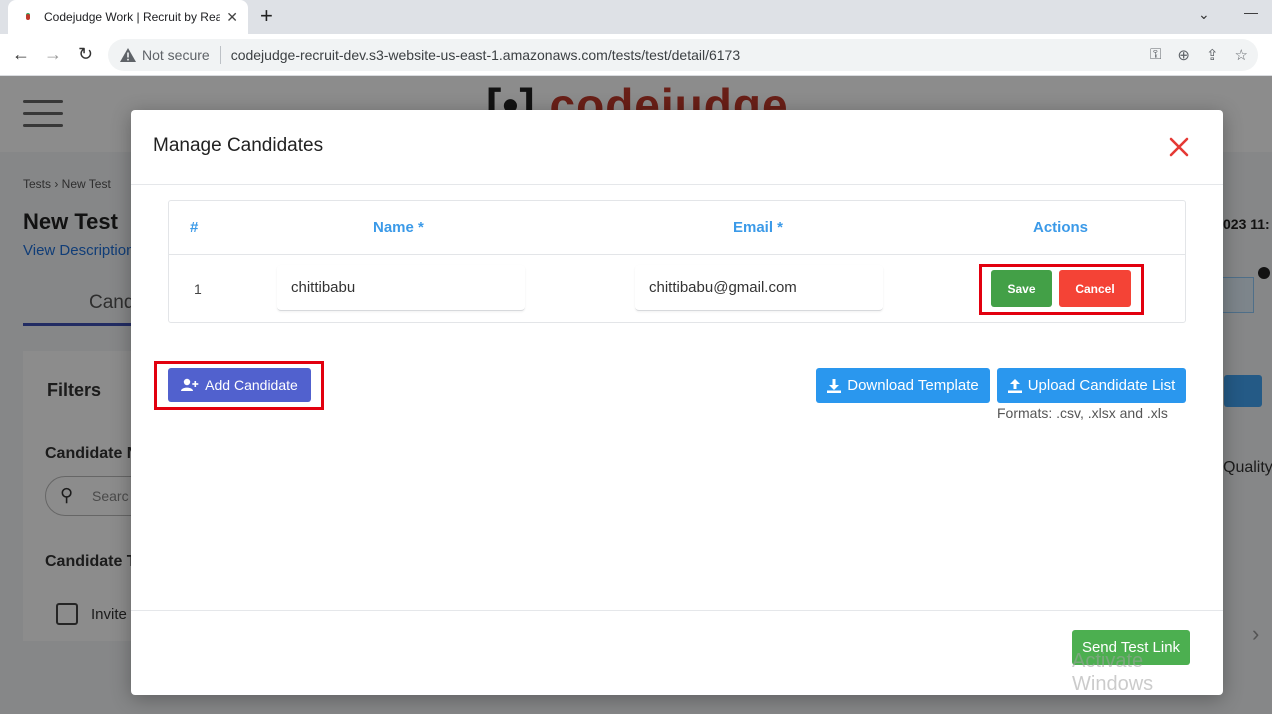 The width and height of the screenshot is (1272, 714). Describe the element at coordinates (1183, 55) in the screenshot. I see `zoom-icon: ⊕` at that location.